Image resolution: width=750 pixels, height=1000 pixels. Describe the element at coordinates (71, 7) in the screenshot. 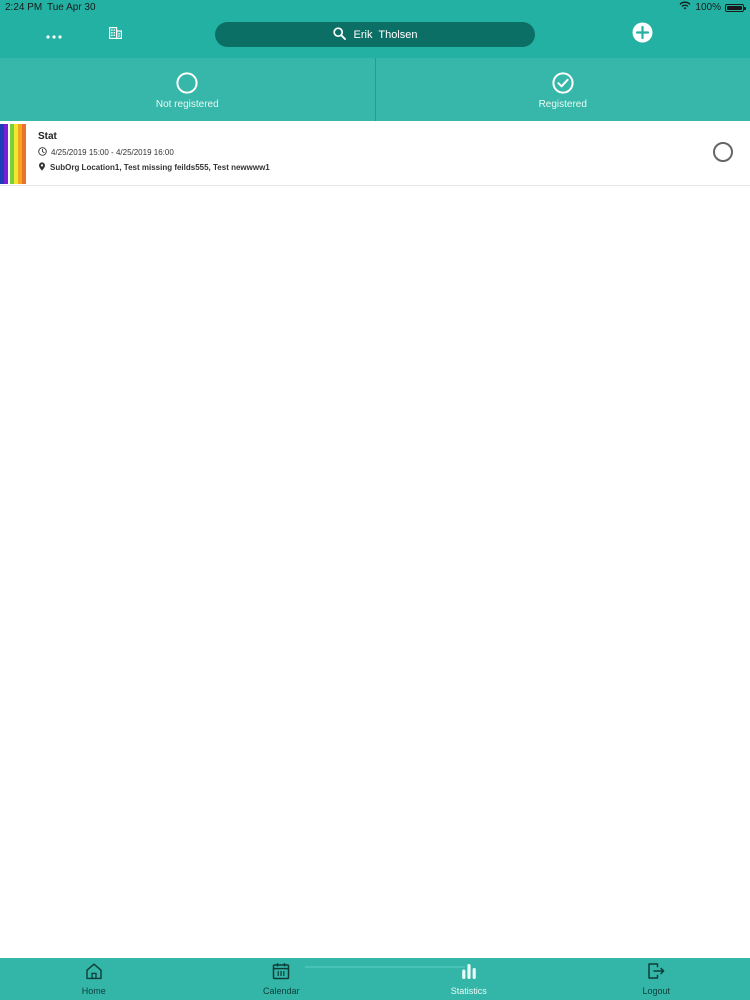

I see `status-date: Tue Apr 30` at that location.